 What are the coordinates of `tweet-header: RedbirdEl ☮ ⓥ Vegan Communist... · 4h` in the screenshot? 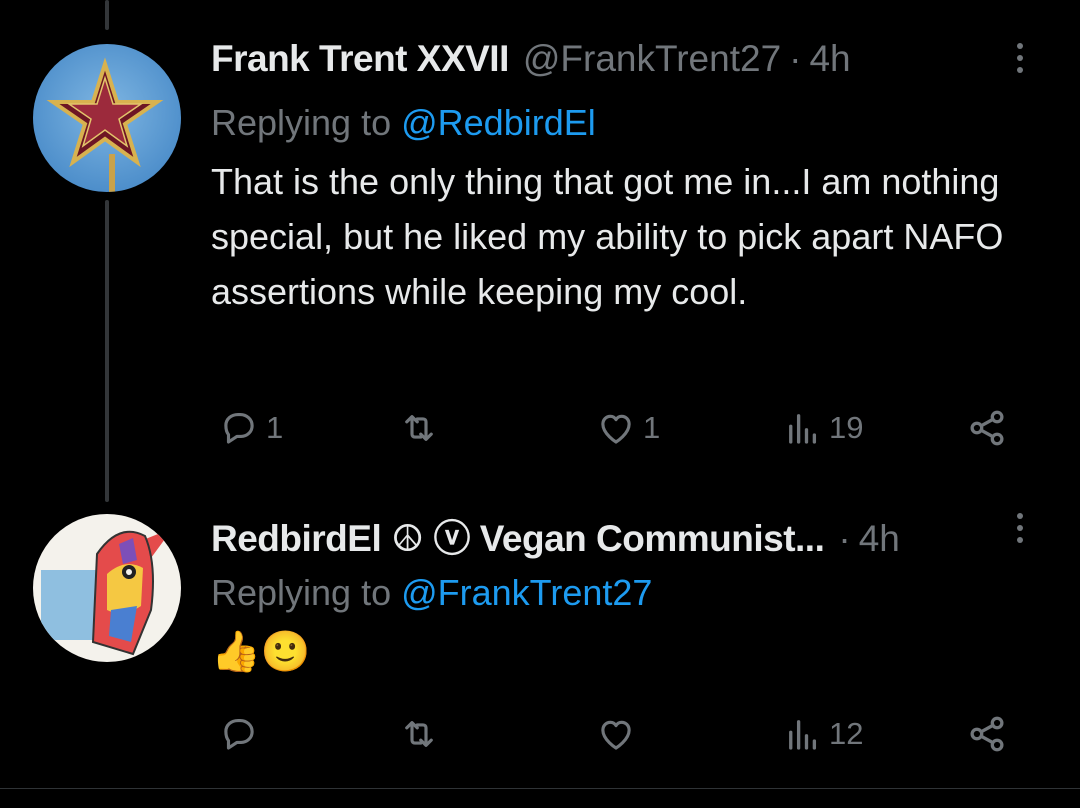 It's located at (625, 536).